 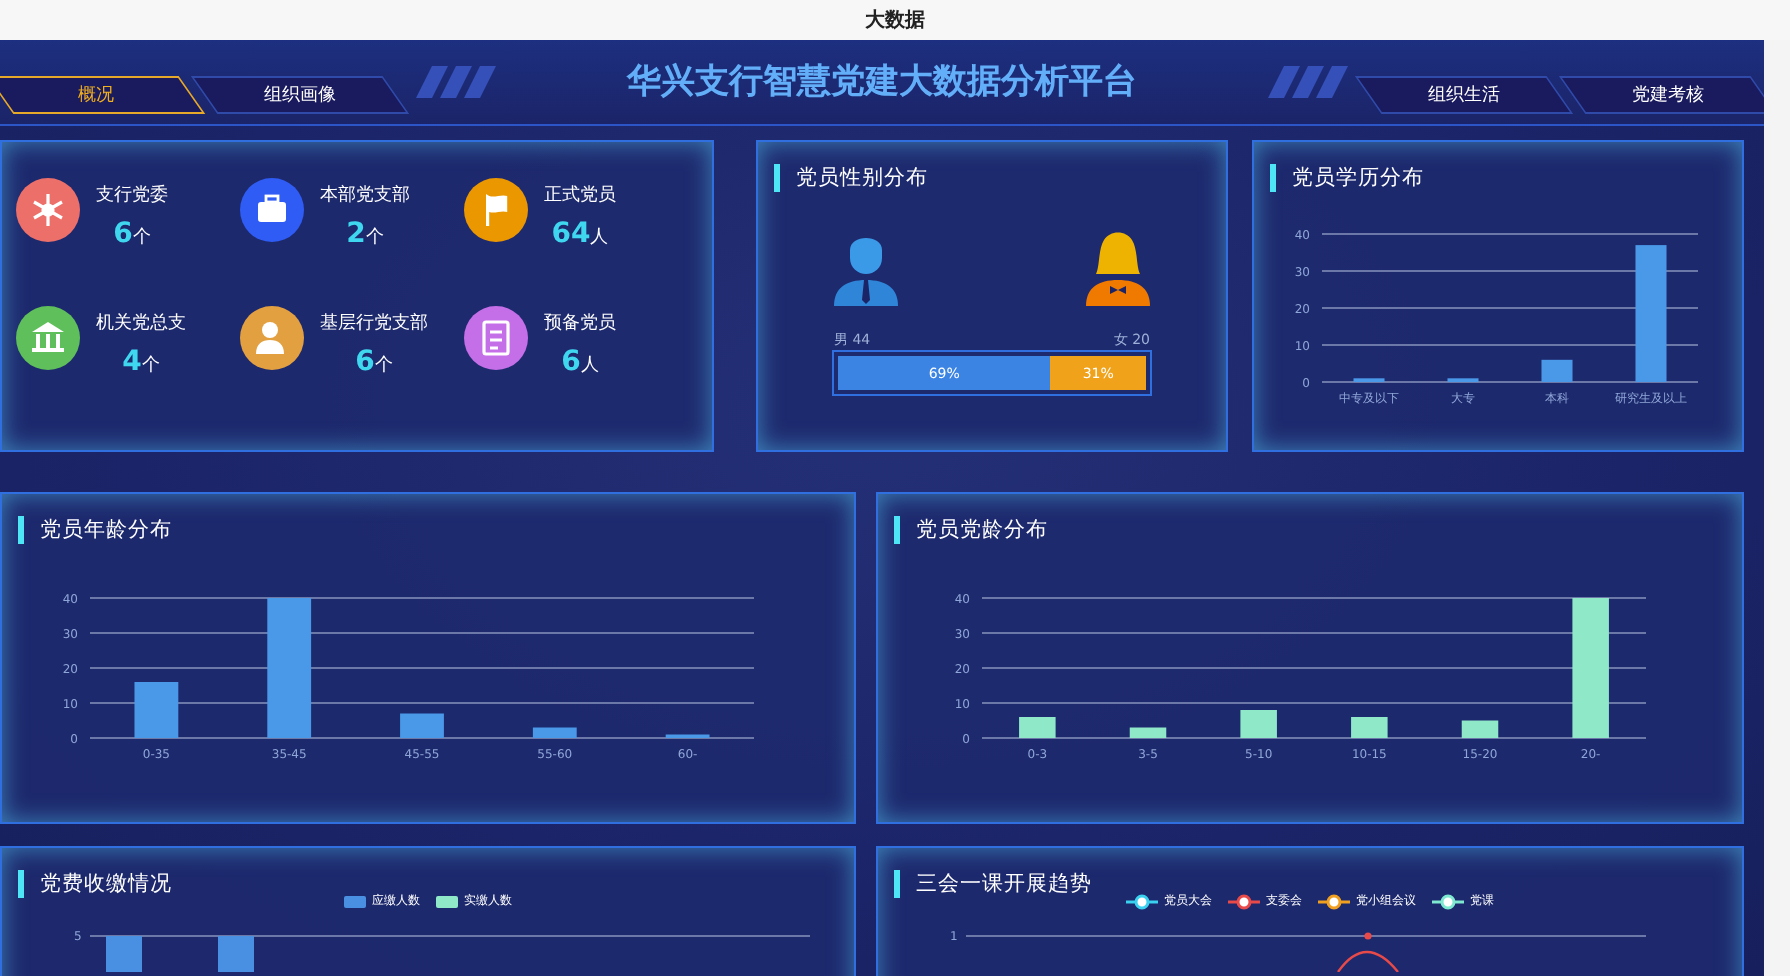 I want to click on stat-label: 机关党总支, so click(x=141, y=323).